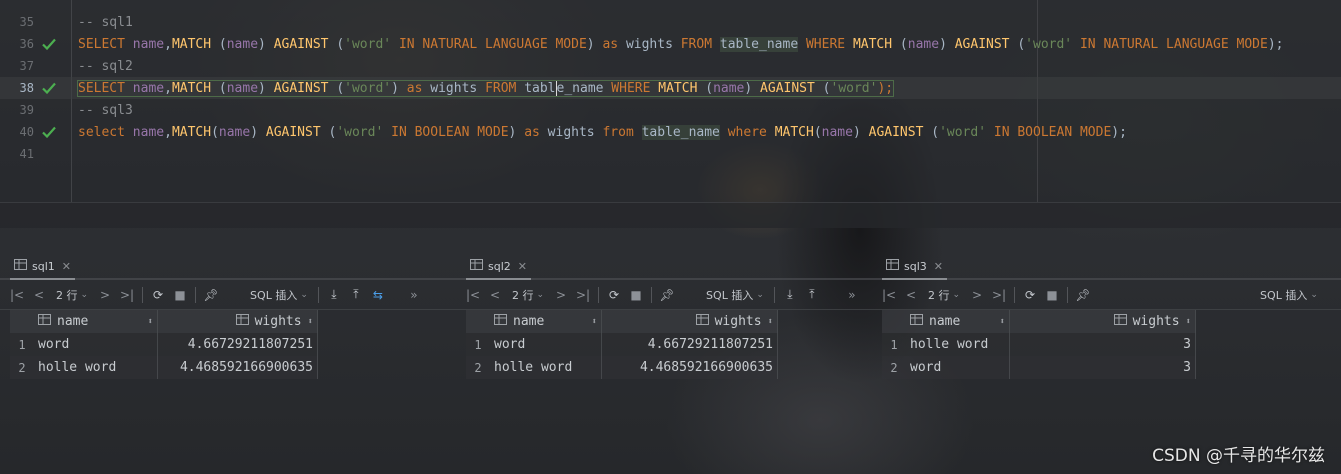  What do you see at coordinates (105, 22) in the screenshot?
I see `code-text: -- sql1` at bounding box center [105, 22].